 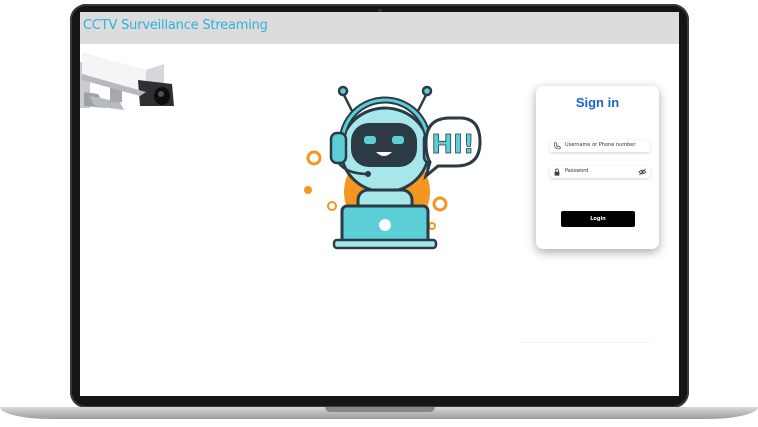 What do you see at coordinates (452, 145) in the screenshot?
I see `speech-bubble-text: HI!` at bounding box center [452, 145].